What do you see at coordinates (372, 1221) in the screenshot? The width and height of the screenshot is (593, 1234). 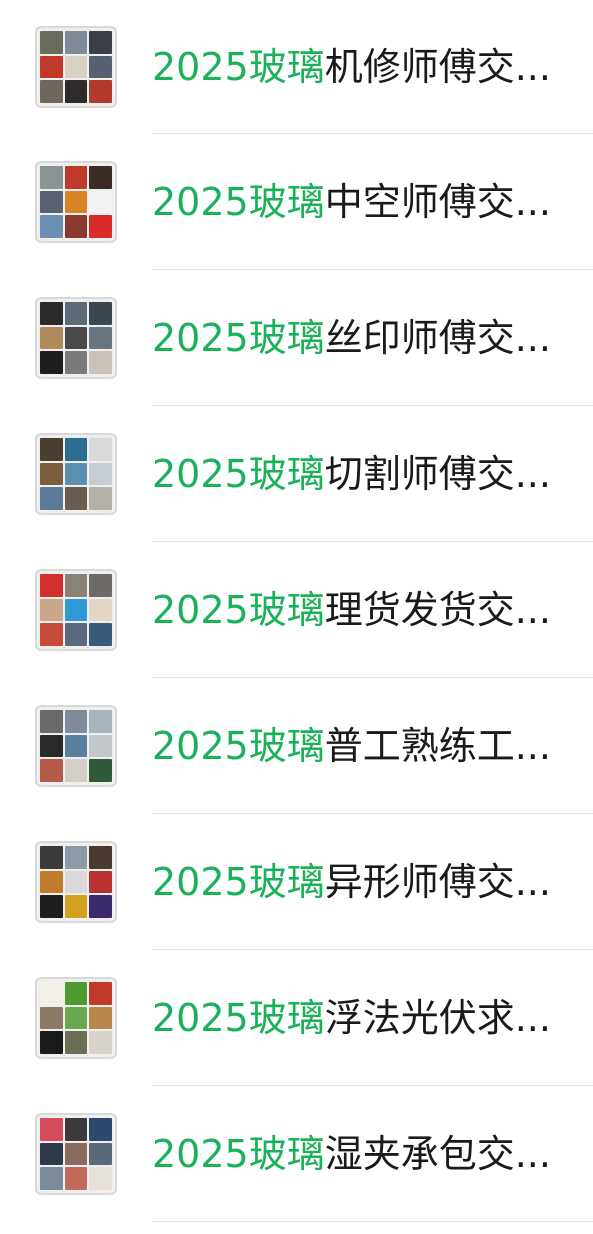 I see `divider` at bounding box center [372, 1221].